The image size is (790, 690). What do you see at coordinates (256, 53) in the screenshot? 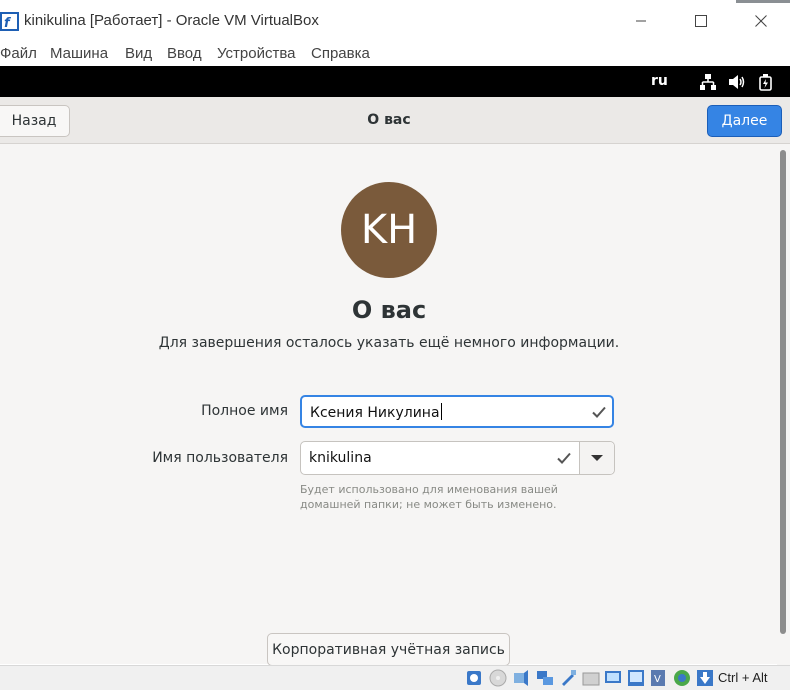
I see `menu-devices: Устройства` at bounding box center [256, 53].